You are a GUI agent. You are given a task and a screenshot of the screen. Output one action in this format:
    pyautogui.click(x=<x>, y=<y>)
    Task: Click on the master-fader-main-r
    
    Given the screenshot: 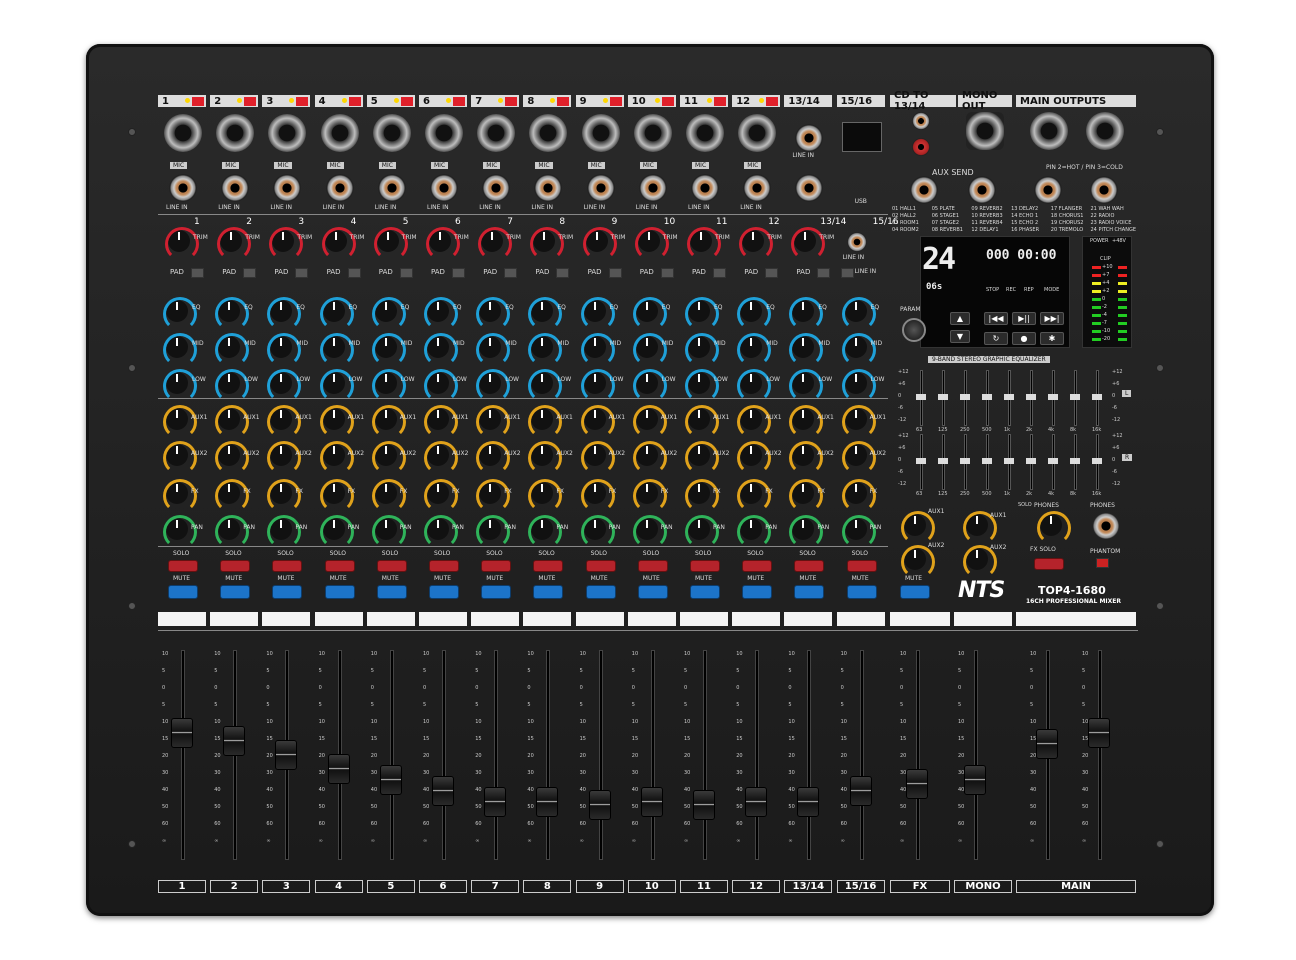 What is the action you would take?
    pyautogui.click(x=1099, y=733)
    